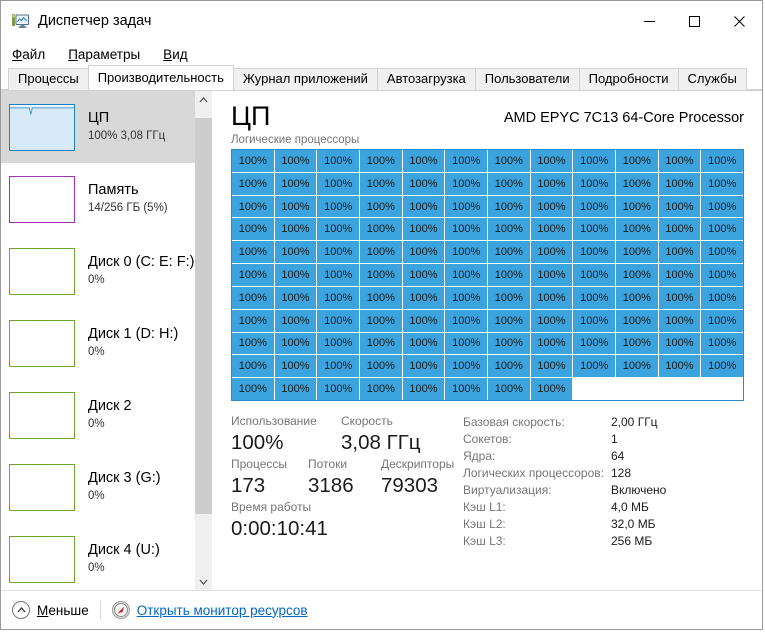 This screenshot has height=632, width=765. Describe the element at coordinates (96, 496) in the screenshot. I see `sidebar-disk3-sub: 0%` at that location.